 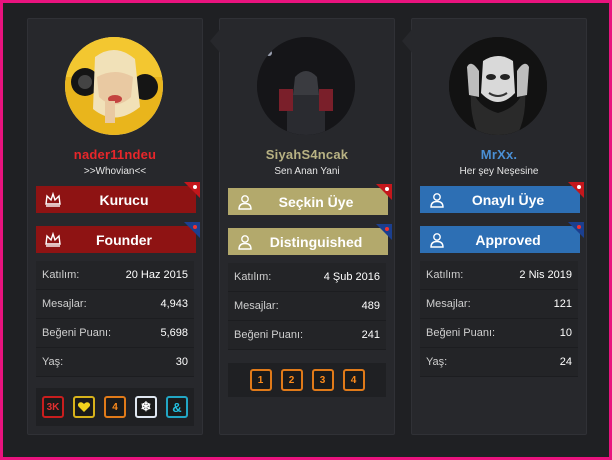 I want to click on banner-label: Founder, so click(x=124, y=239).